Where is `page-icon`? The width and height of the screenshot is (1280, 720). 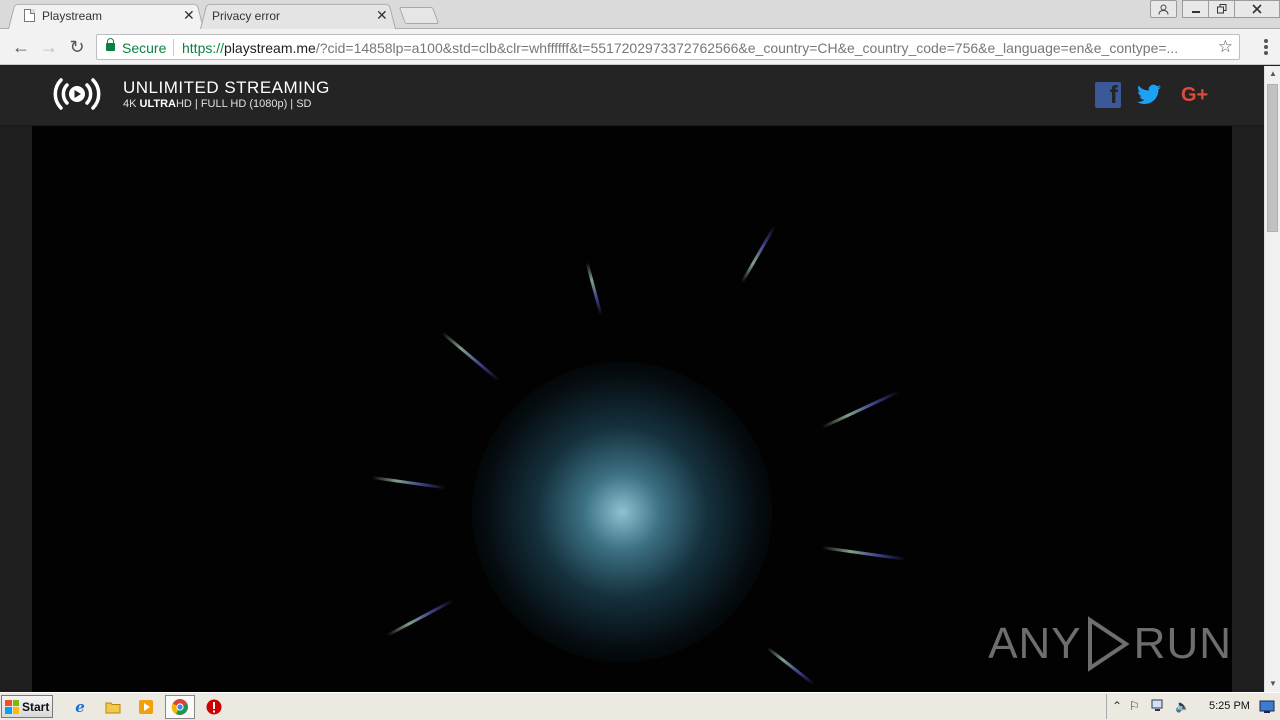 page-icon is located at coordinates (29, 15).